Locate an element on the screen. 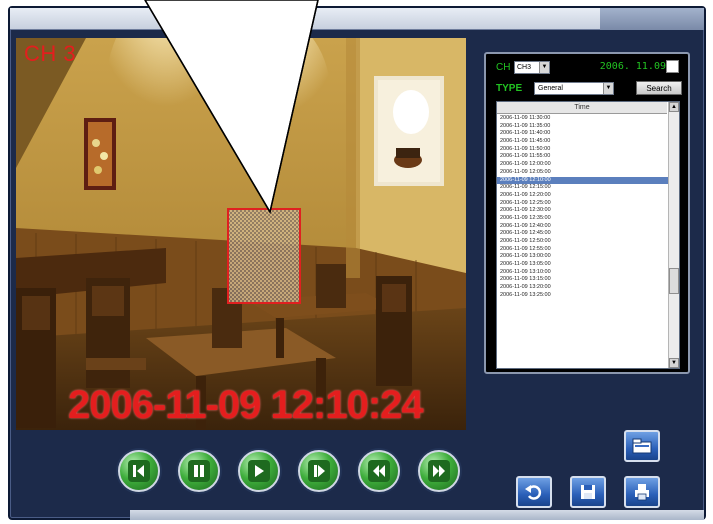 The width and height of the screenshot is (713, 524). type-label: TYPE is located at coordinates (509, 88).